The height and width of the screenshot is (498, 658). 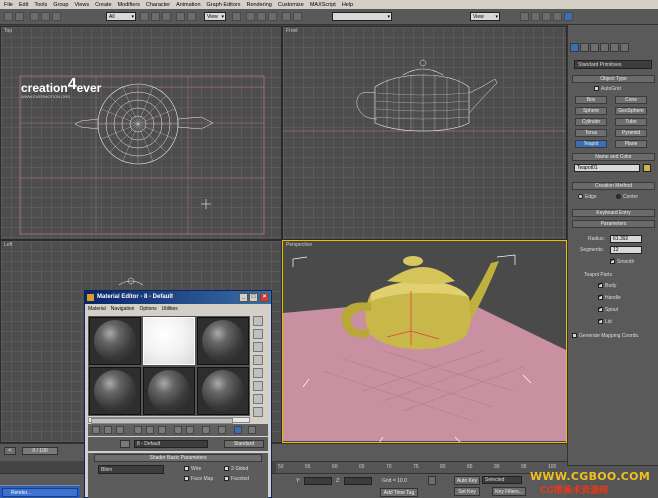 I want to click on object-name-field: Teapot01, so click(x=607, y=168).